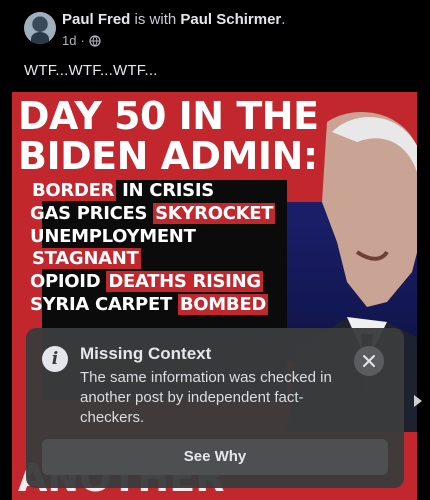  I want to click on bullet-text: IN CRISIS, so click(165, 190).